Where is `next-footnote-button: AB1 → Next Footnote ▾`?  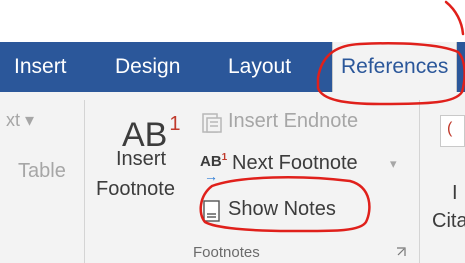 next-footnote-button: AB1 → Next Footnote ▾ is located at coordinates (302, 167).